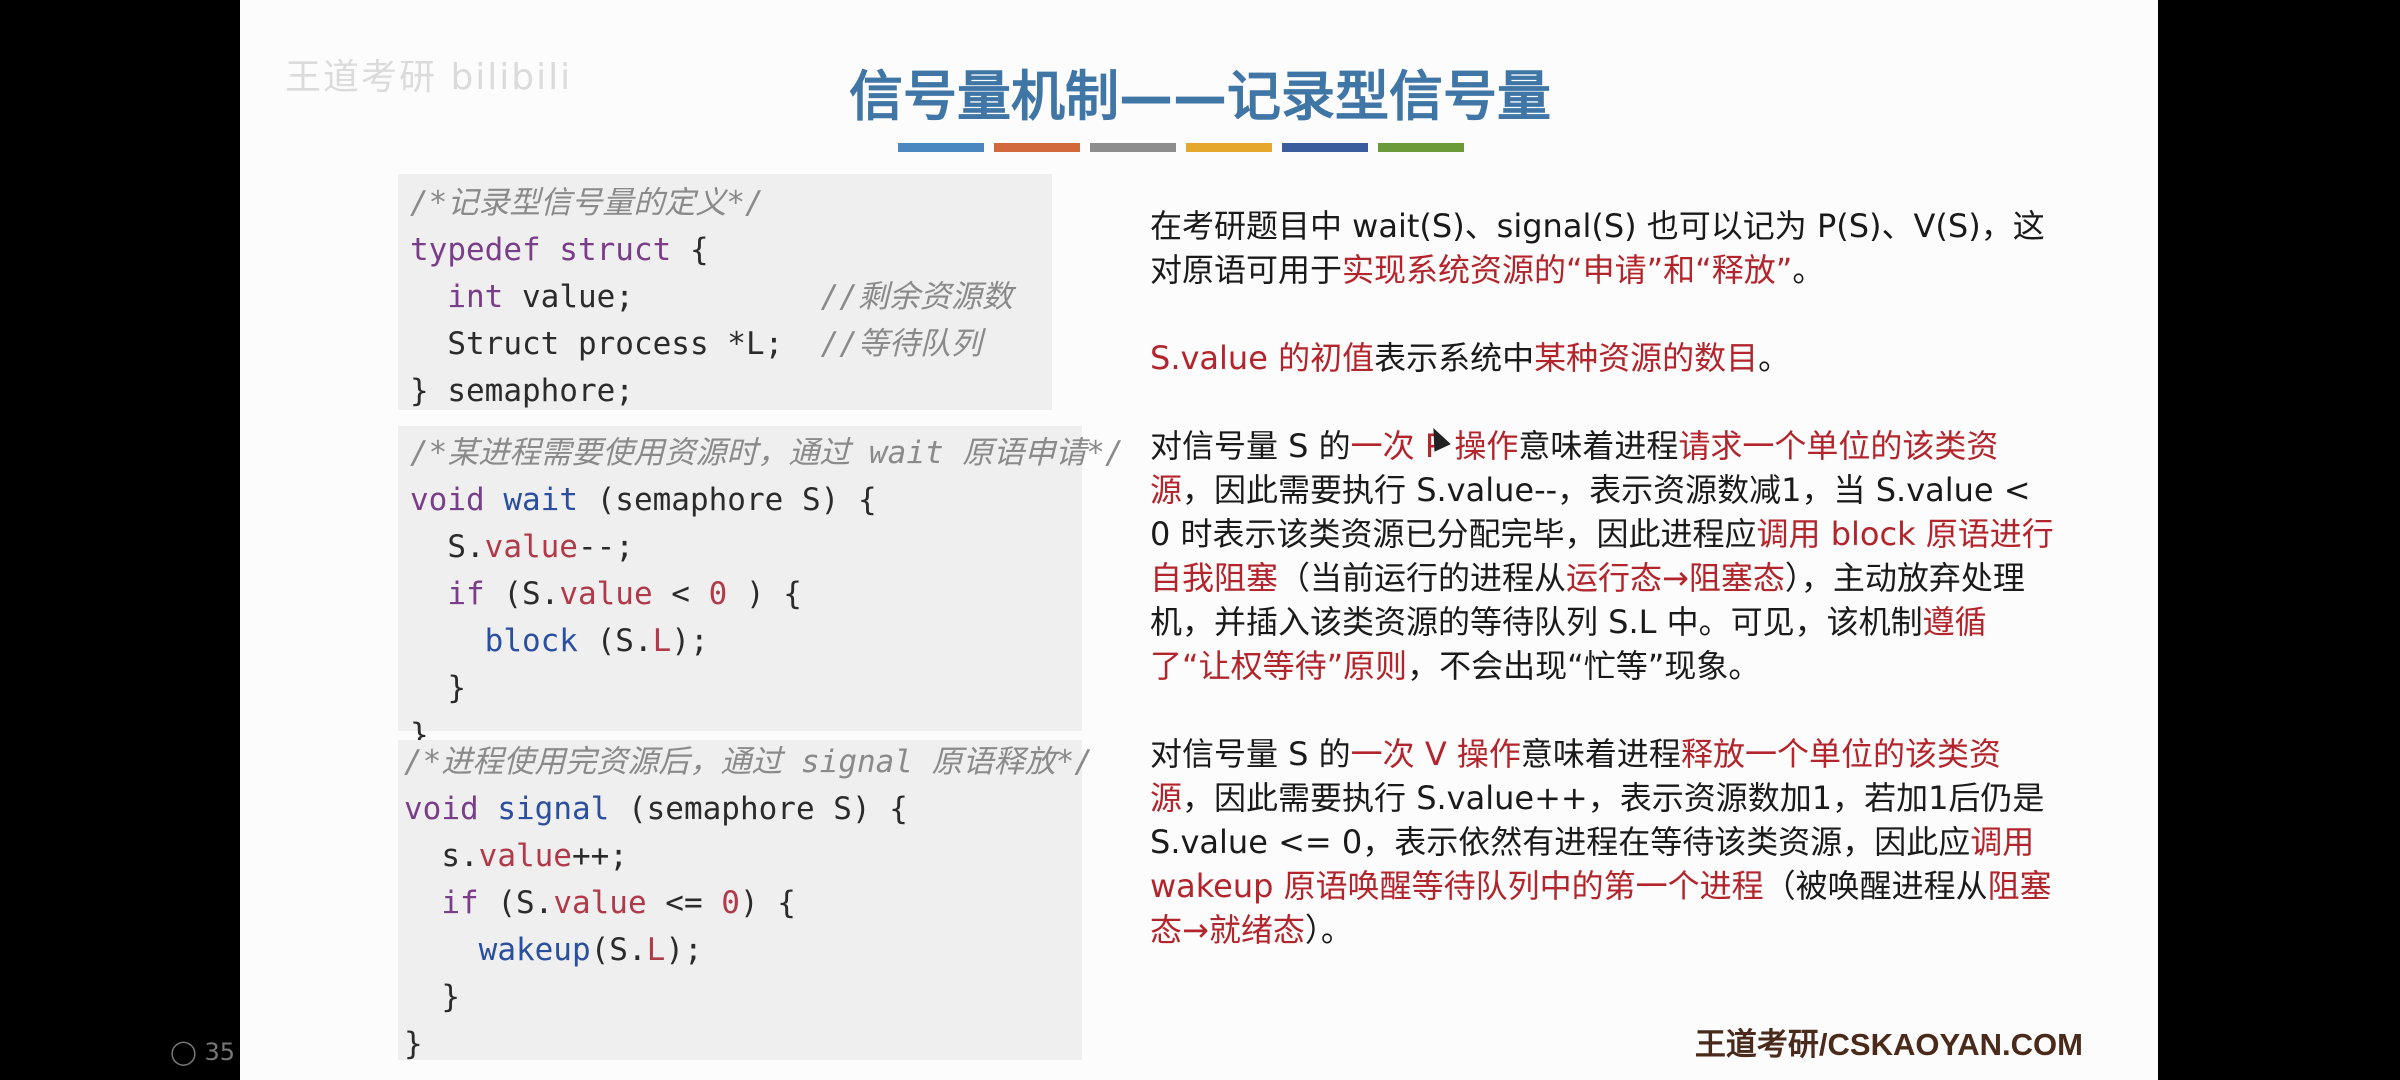  What do you see at coordinates (541, 250) in the screenshot?
I see `code-token: typedef struct` at bounding box center [541, 250].